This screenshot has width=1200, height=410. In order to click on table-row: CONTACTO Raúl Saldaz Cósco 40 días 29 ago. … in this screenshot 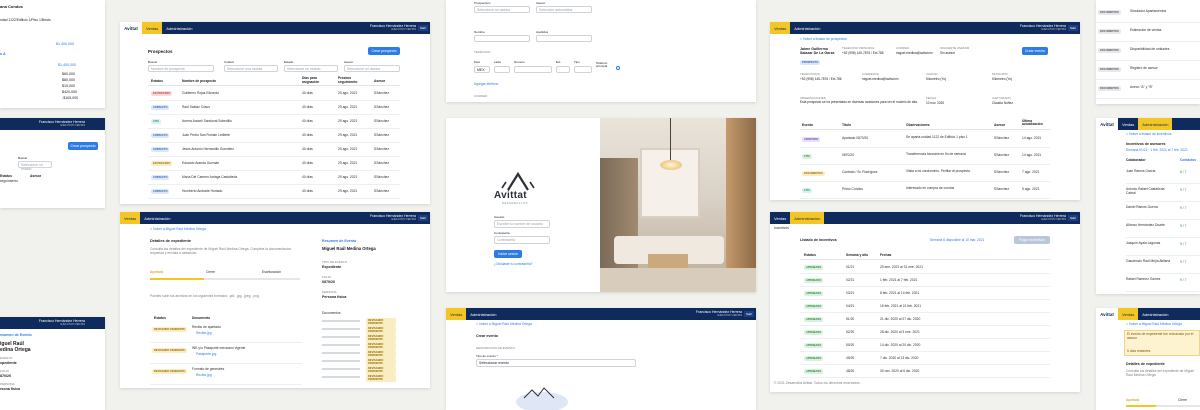, I will do `click(274, 108)`.